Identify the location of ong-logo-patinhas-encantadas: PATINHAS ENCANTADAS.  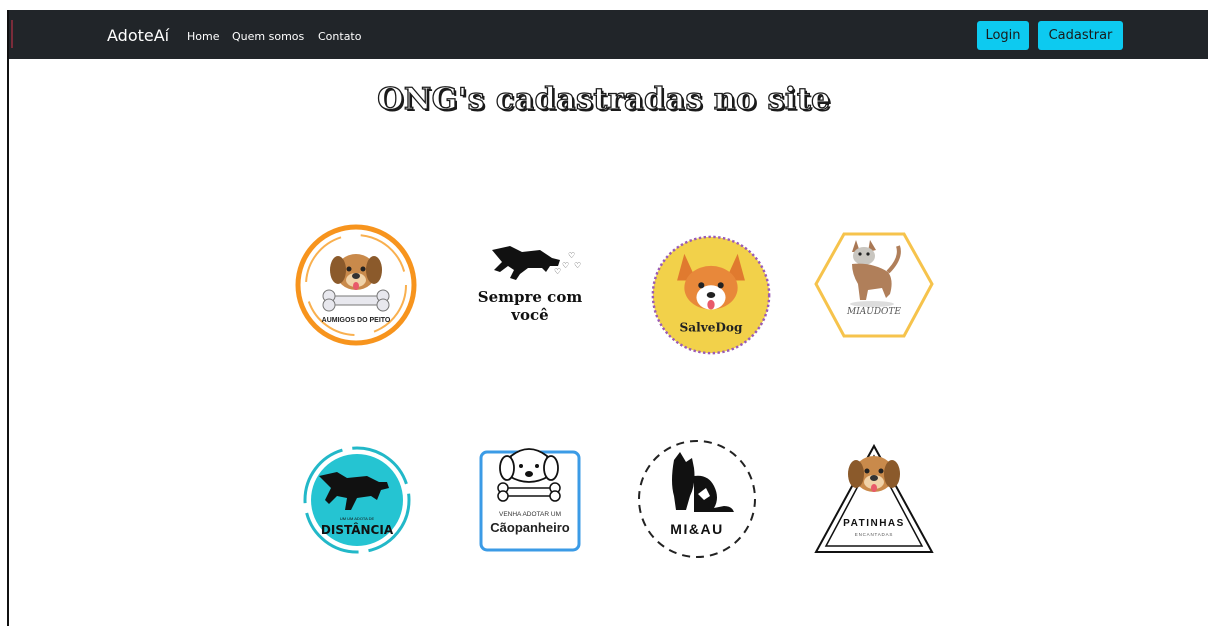
(875, 503).